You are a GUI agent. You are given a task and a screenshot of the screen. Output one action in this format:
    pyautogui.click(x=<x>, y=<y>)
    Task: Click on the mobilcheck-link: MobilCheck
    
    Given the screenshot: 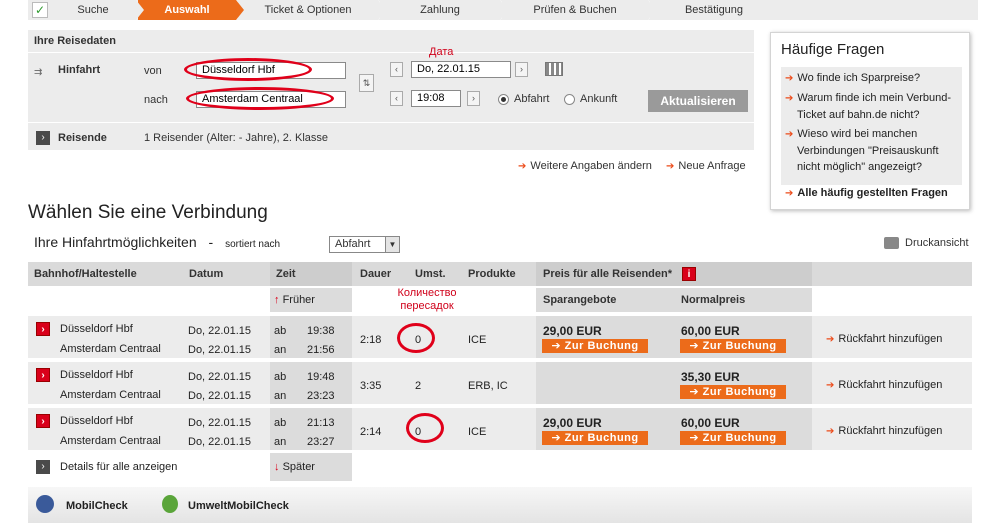 What is the action you would take?
    pyautogui.click(x=97, y=506)
    